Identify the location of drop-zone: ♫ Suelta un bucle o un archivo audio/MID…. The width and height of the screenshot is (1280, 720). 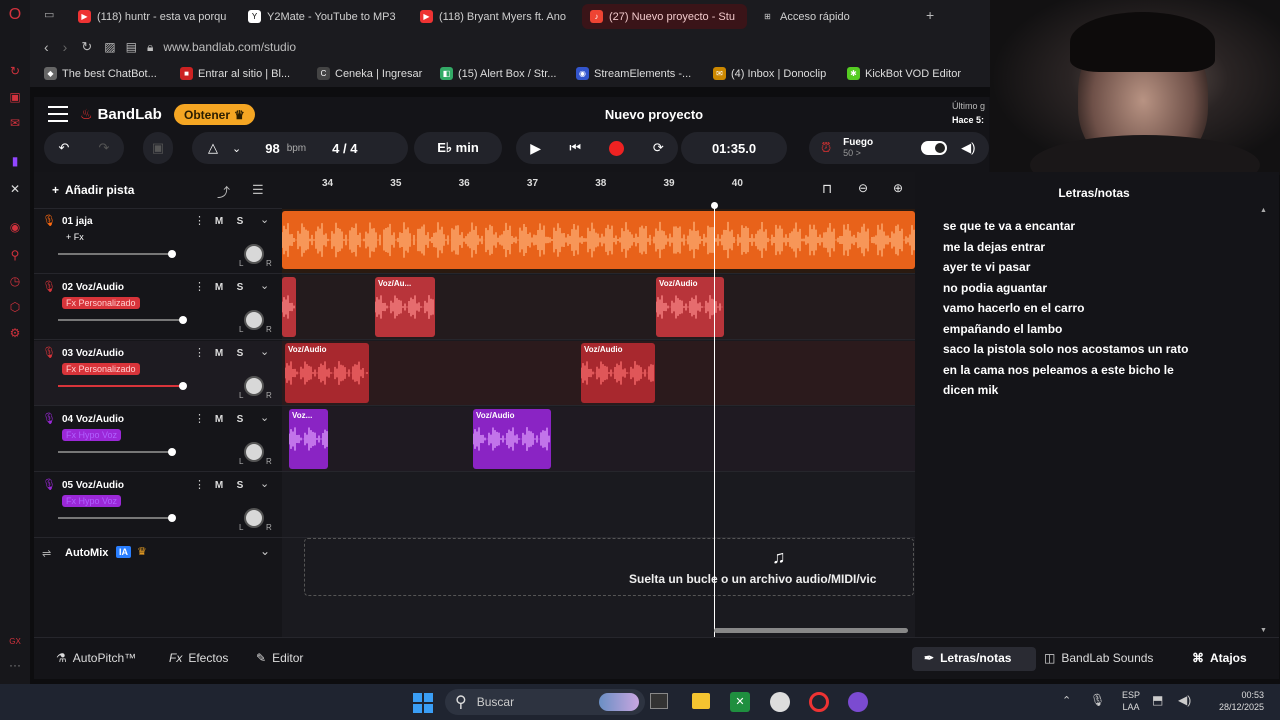
(609, 567).